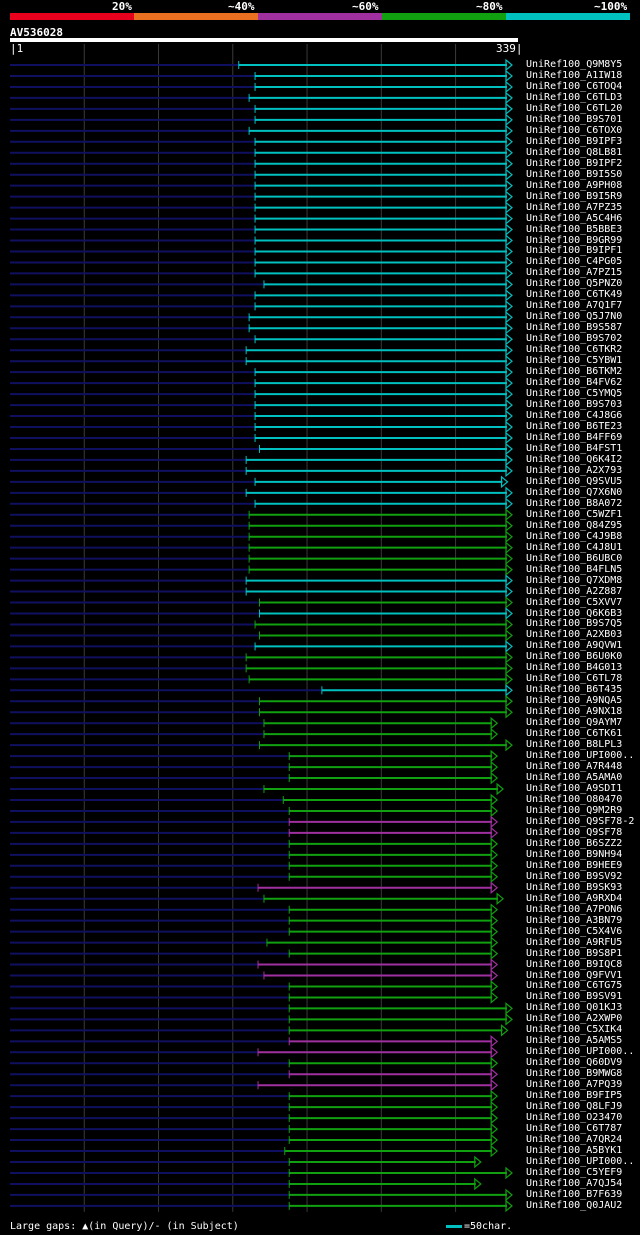 This screenshot has height=1235, width=640. Describe the element at coordinates (574, 1084) in the screenshot. I see `hit-label: UniRef100_A7PQ39` at that location.